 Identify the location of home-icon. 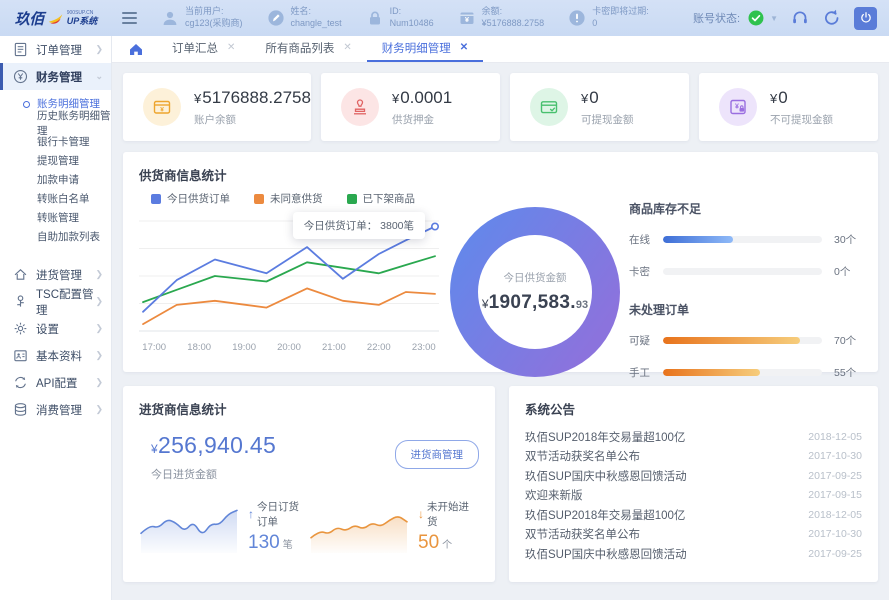
(136, 49).